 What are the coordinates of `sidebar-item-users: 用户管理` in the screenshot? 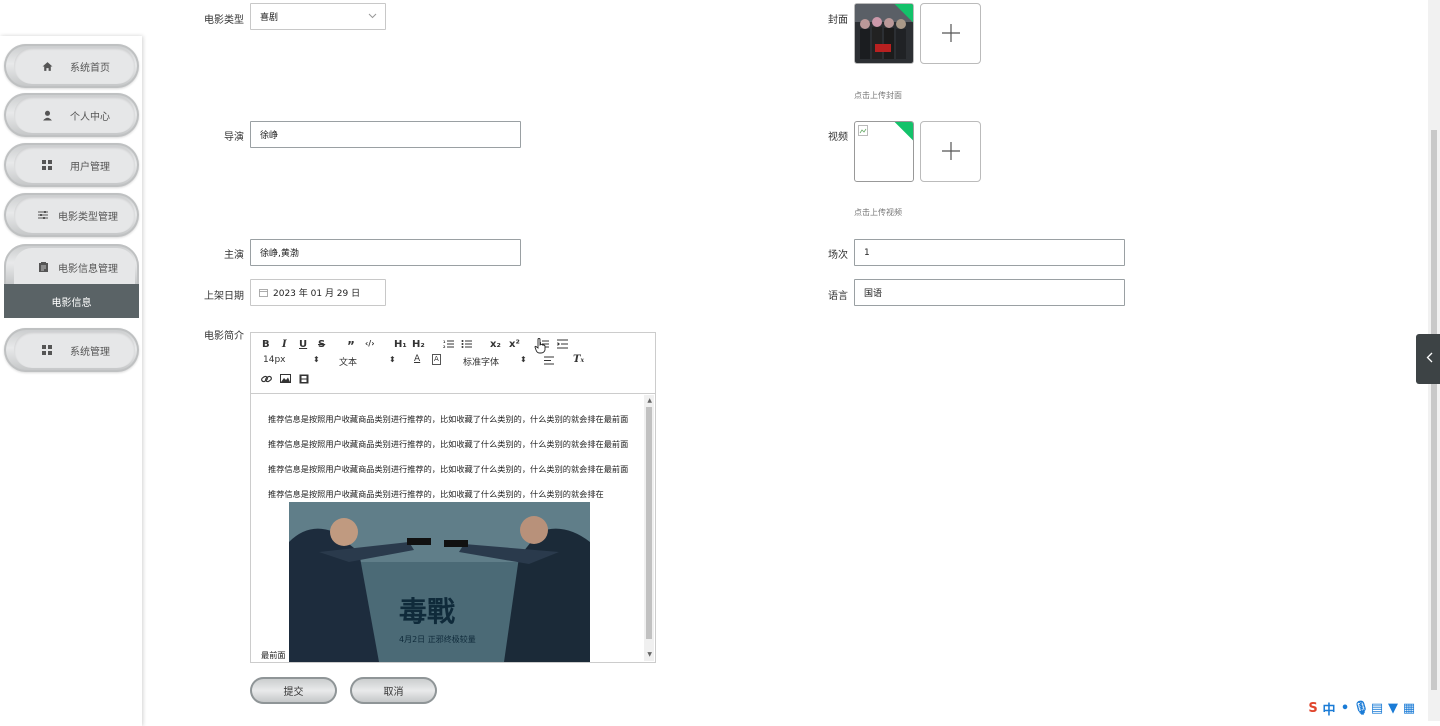 It's located at (71, 165).